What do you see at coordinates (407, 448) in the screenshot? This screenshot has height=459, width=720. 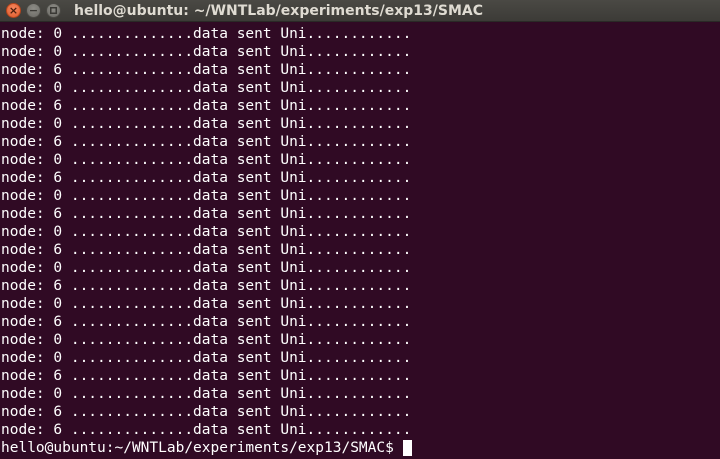 I see `text-cursor` at bounding box center [407, 448].